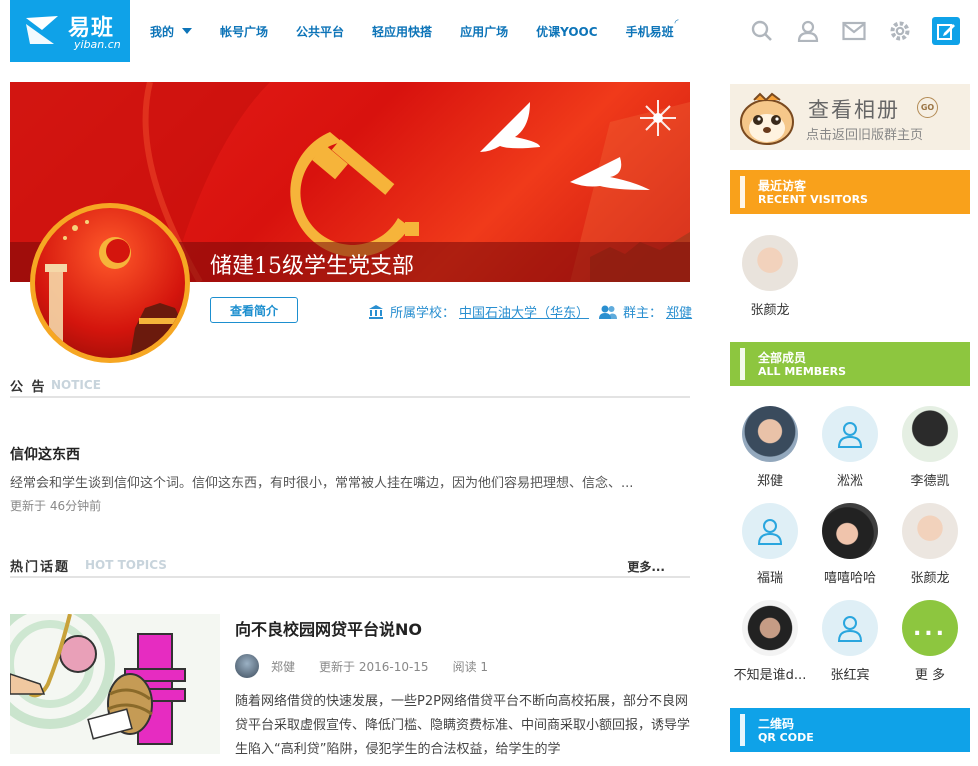  Describe the element at coordinates (770, 447) in the screenshot. I see `member-item: 郑健` at that location.